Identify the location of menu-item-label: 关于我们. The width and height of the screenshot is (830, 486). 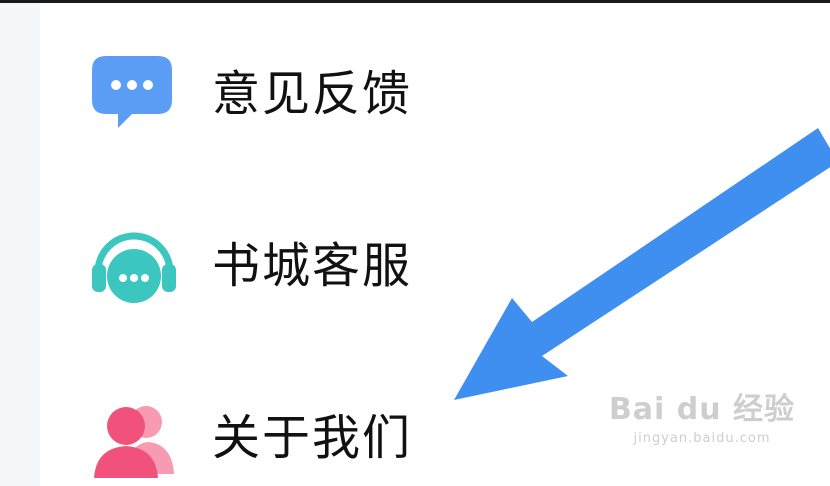
(312, 438).